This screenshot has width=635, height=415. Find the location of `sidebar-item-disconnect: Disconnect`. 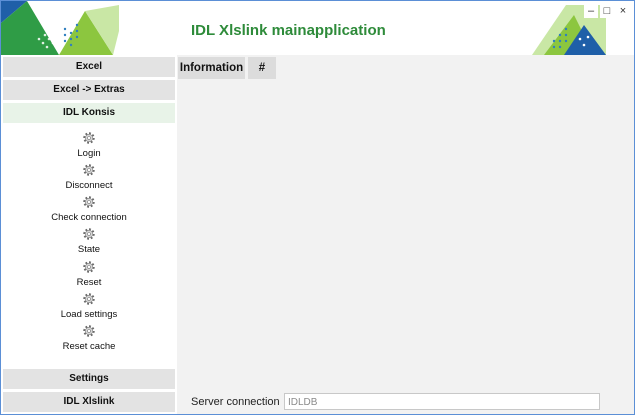

sidebar-item-disconnect: Disconnect is located at coordinates (89, 179).